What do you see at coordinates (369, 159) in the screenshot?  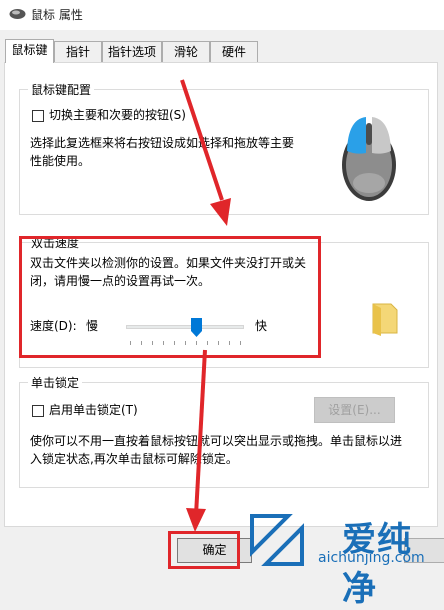 I see `mouse-illustration-icon` at bounding box center [369, 159].